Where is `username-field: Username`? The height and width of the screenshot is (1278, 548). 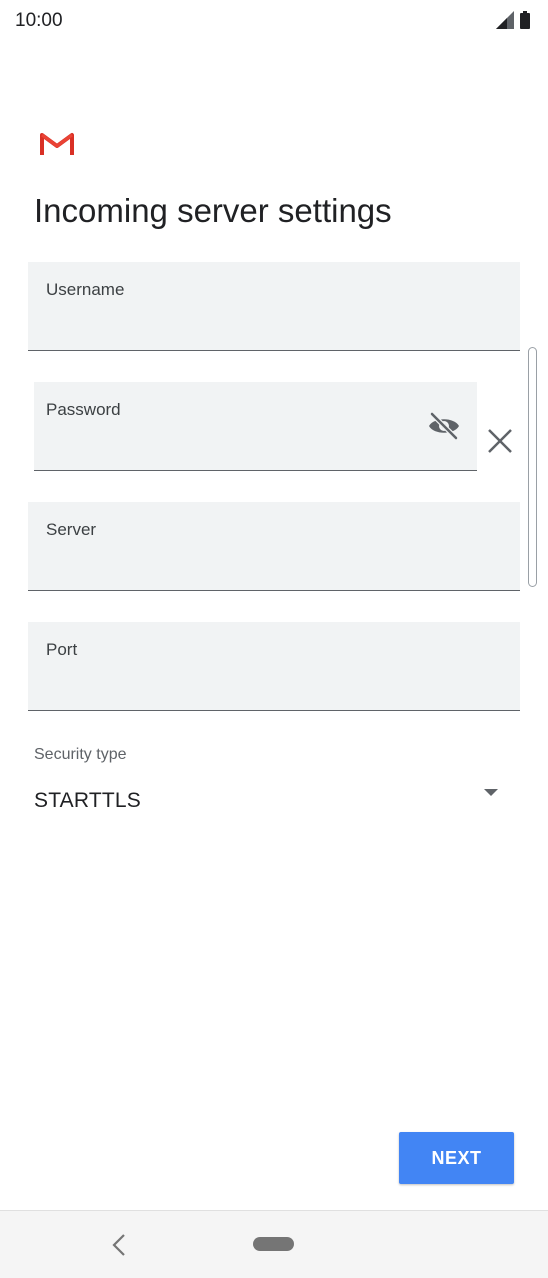 username-field: Username is located at coordinates (274, 306).